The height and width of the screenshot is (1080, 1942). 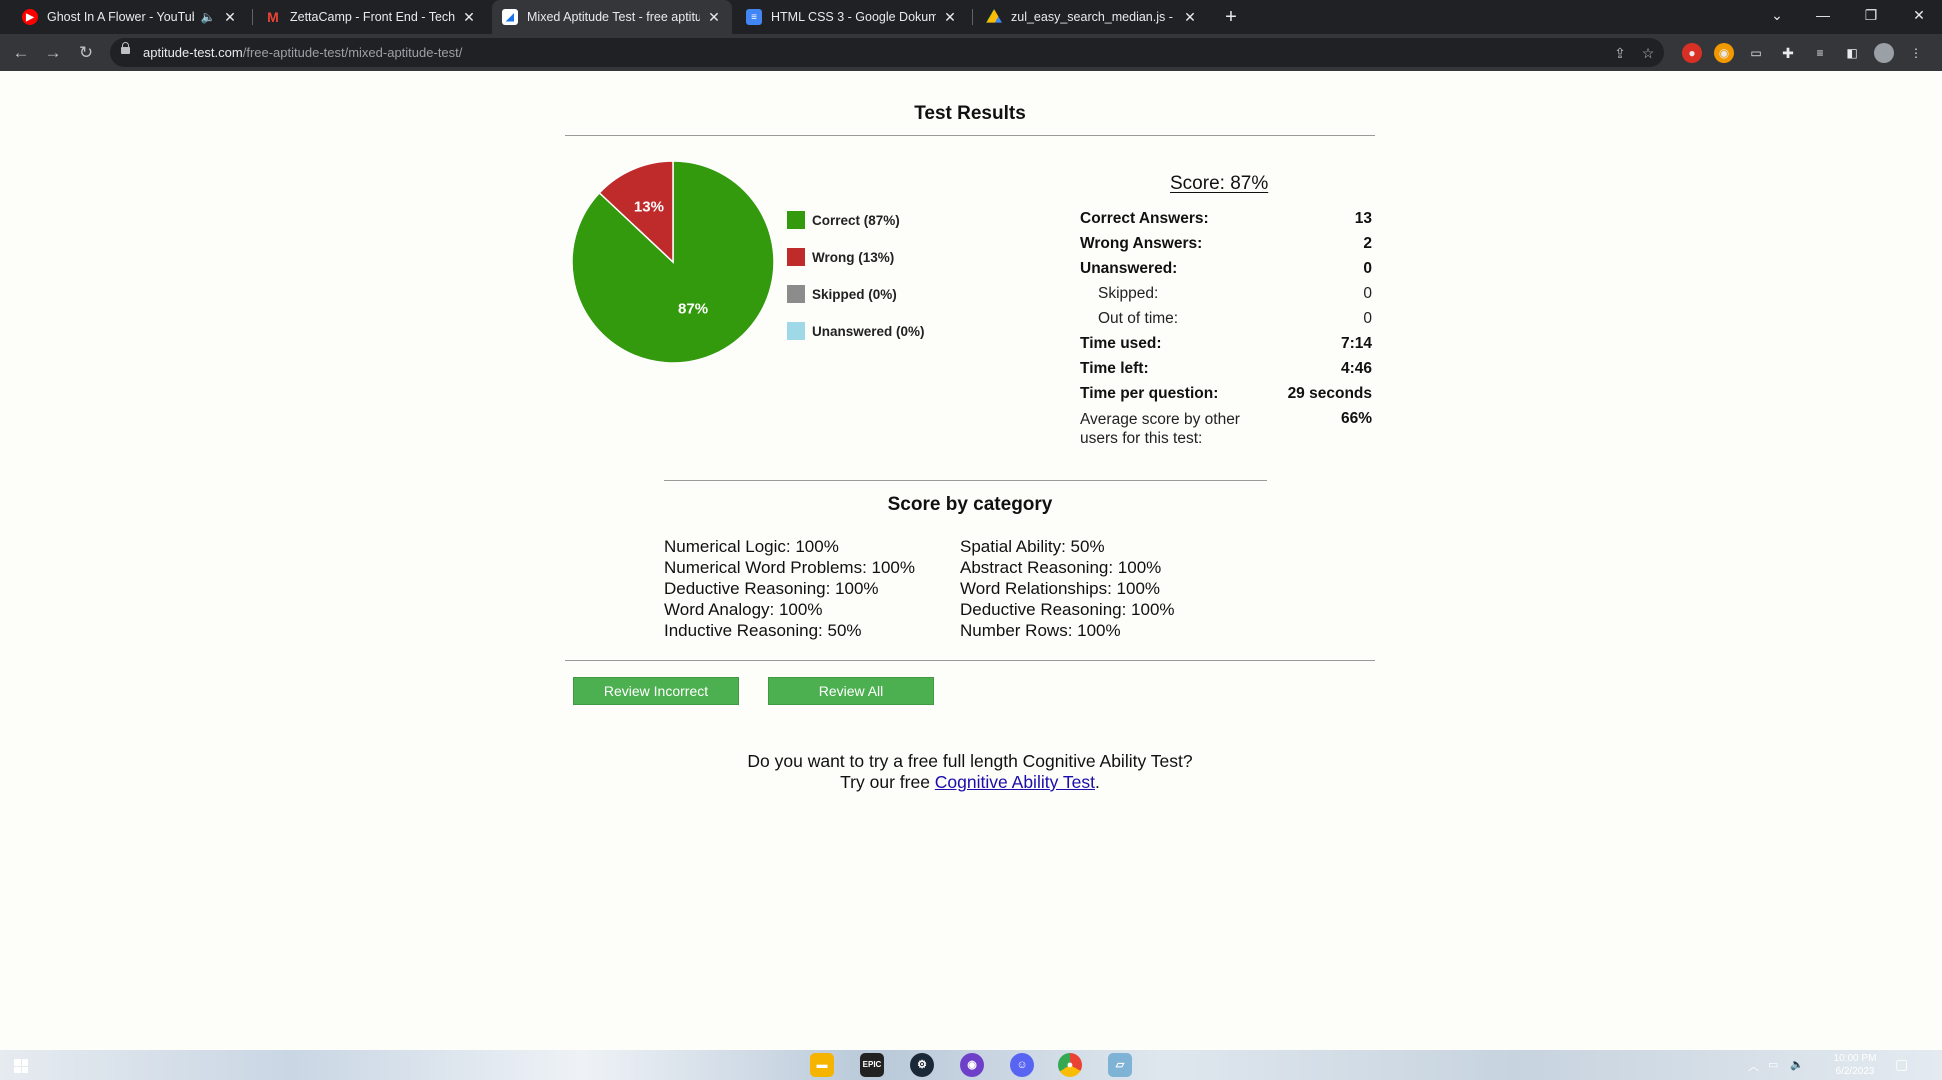 I want to click on notifications-icon: ▢, so click(x=1901, y=1064).